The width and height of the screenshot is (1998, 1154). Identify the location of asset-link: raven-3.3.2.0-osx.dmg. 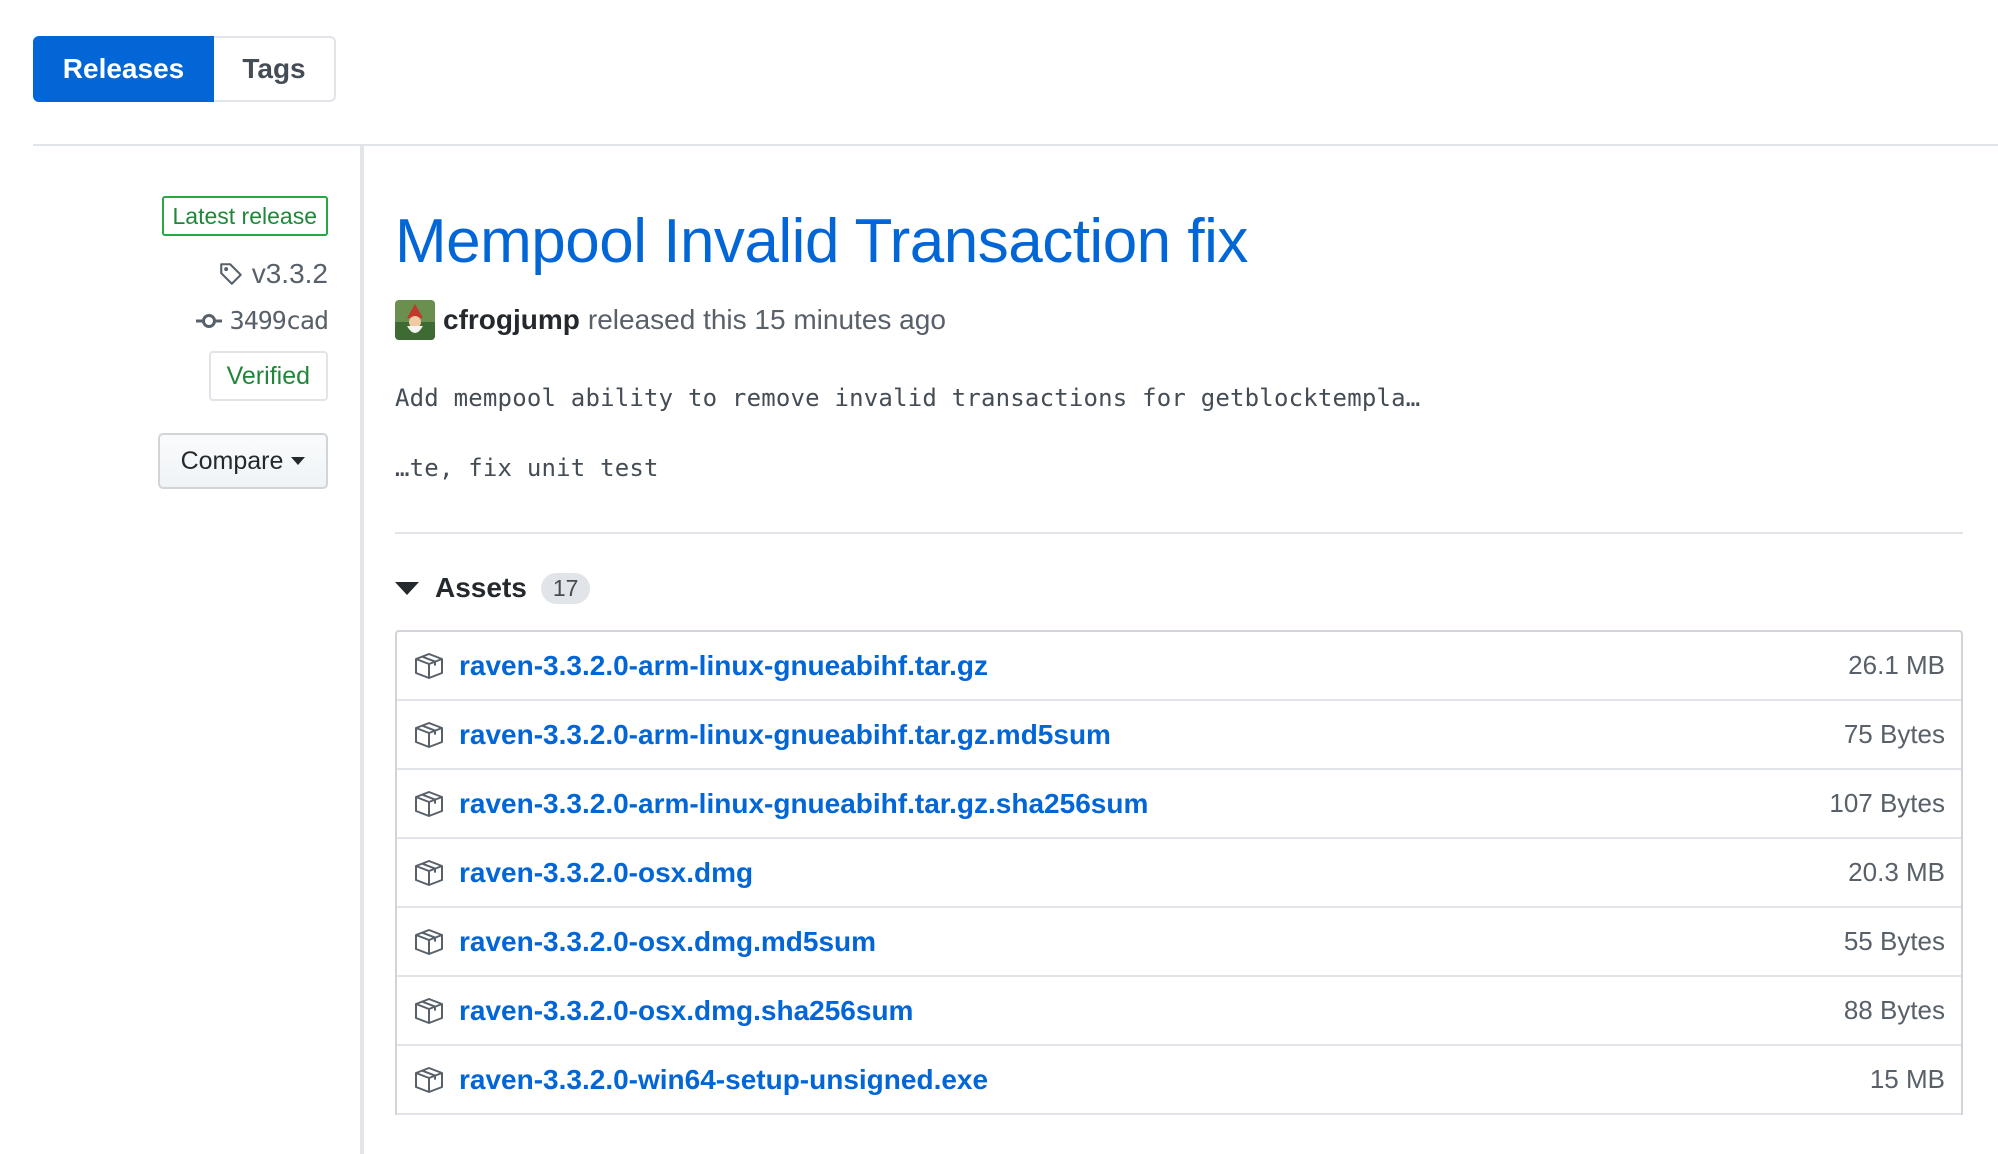
(1153, 873).